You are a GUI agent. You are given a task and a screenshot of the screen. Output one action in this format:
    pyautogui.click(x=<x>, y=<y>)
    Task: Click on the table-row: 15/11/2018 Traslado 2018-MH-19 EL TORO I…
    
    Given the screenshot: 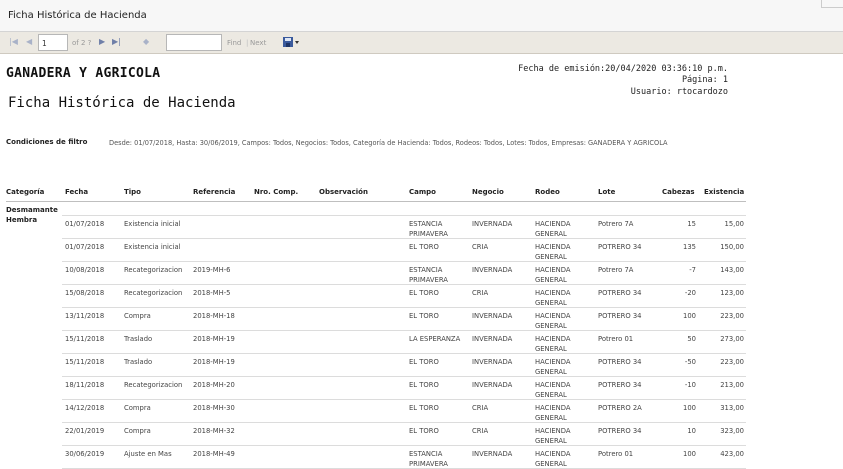 What is the action you would take?
    pyautogui.click(x=404, y=365)
    